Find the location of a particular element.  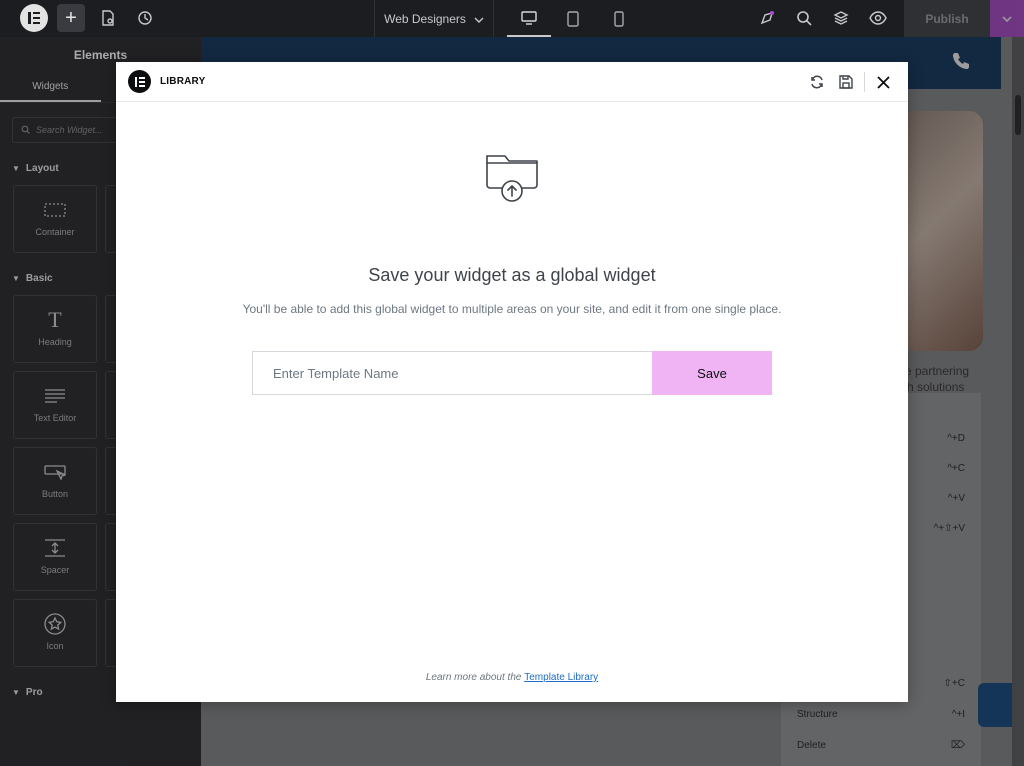

modal-actions is located at coordinates (850, 82).